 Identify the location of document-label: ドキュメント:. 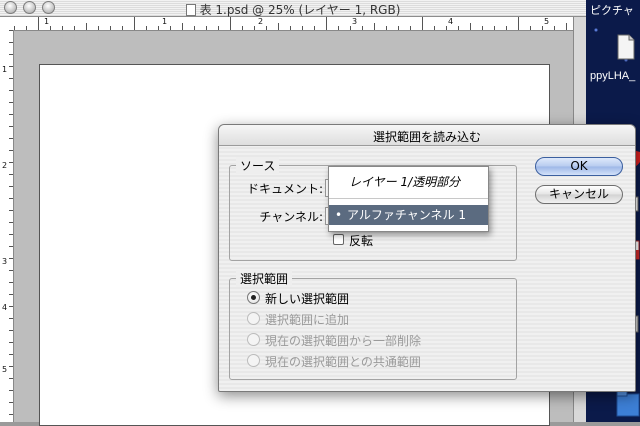
(284, 189).